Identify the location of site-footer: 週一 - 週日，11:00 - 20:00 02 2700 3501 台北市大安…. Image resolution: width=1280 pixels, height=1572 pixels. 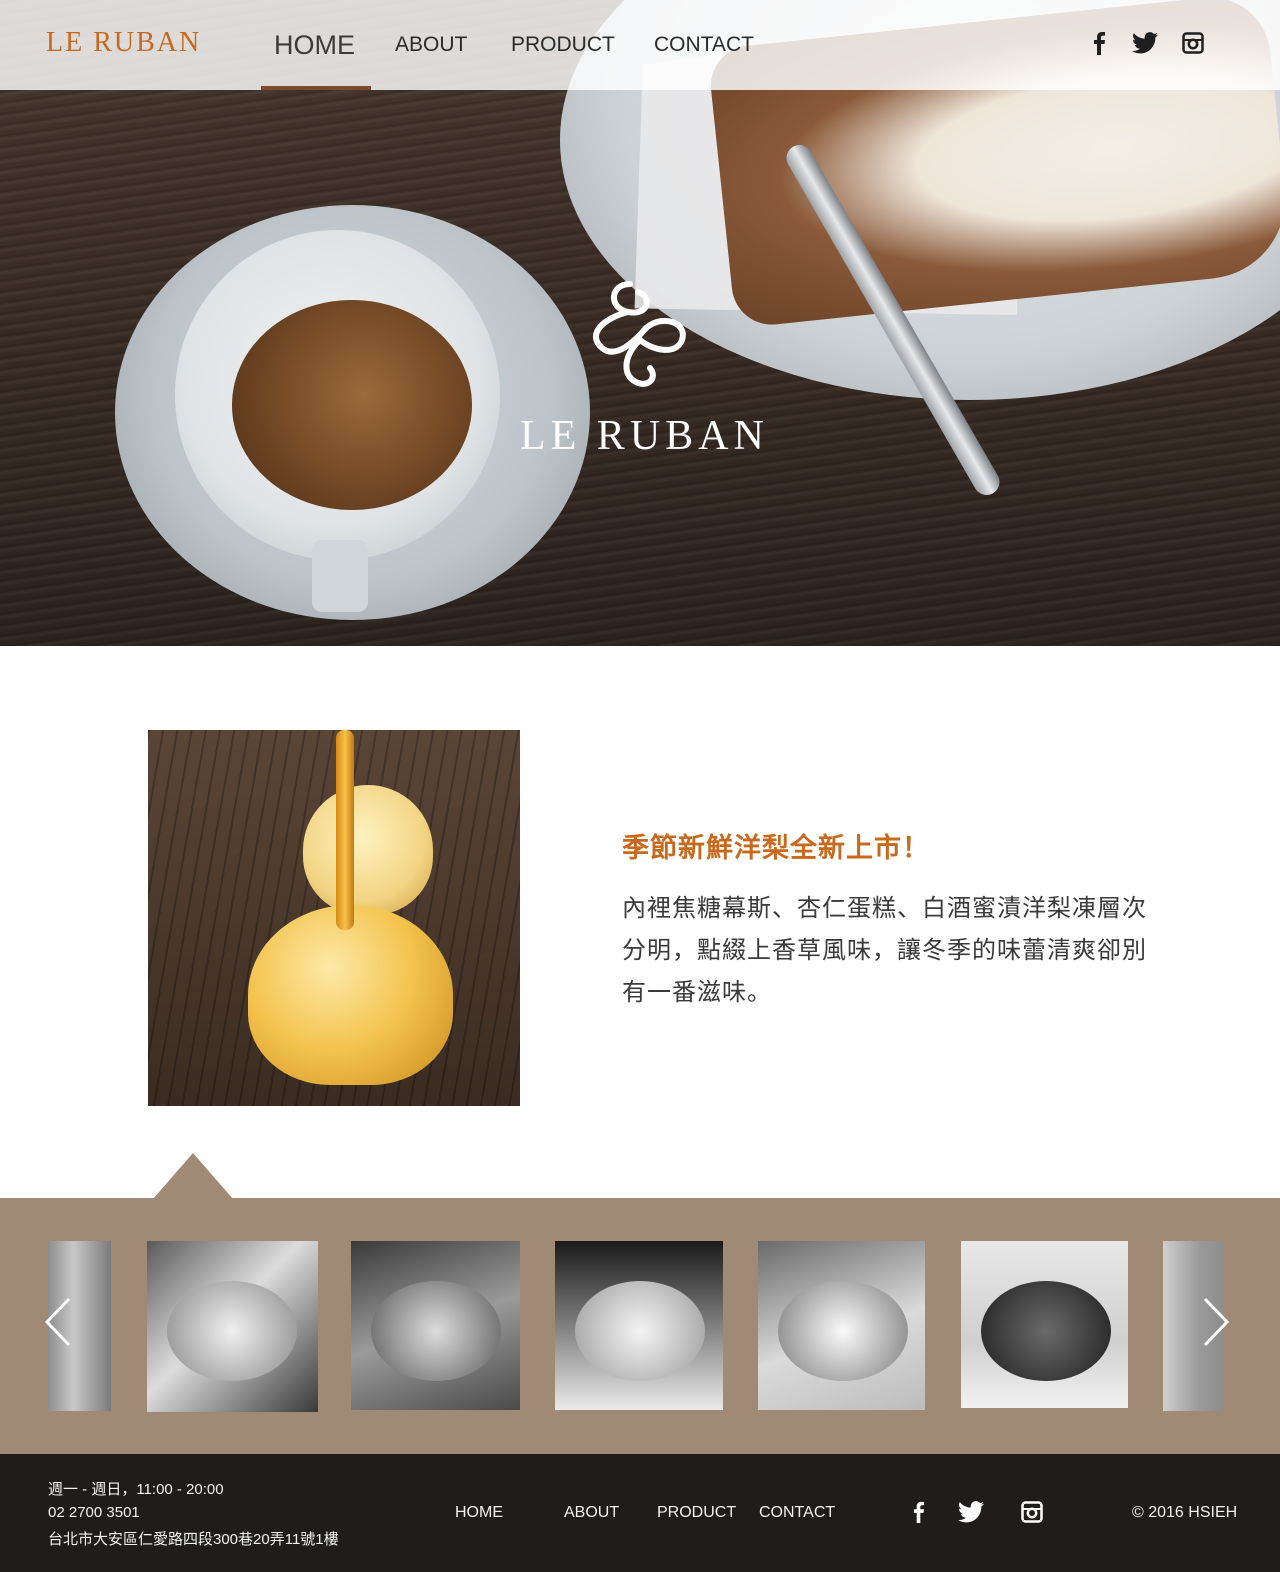
(640, 1513).